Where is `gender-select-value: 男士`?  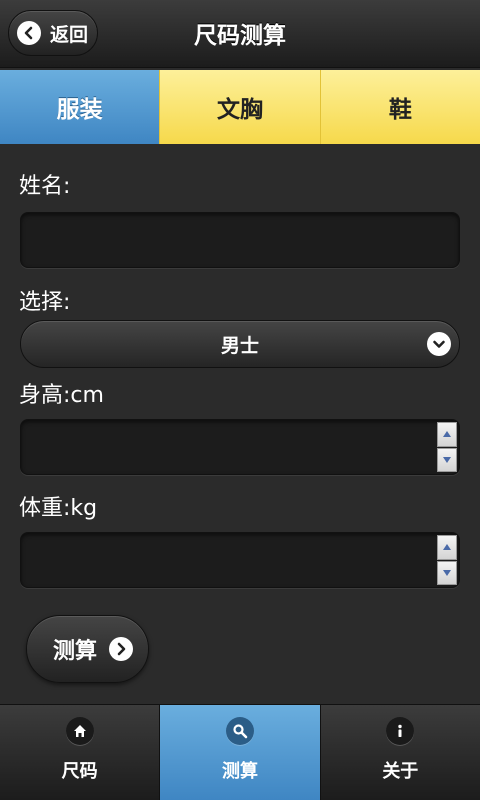 gender-select-value: 男士 is located at coordinates (239, 345).